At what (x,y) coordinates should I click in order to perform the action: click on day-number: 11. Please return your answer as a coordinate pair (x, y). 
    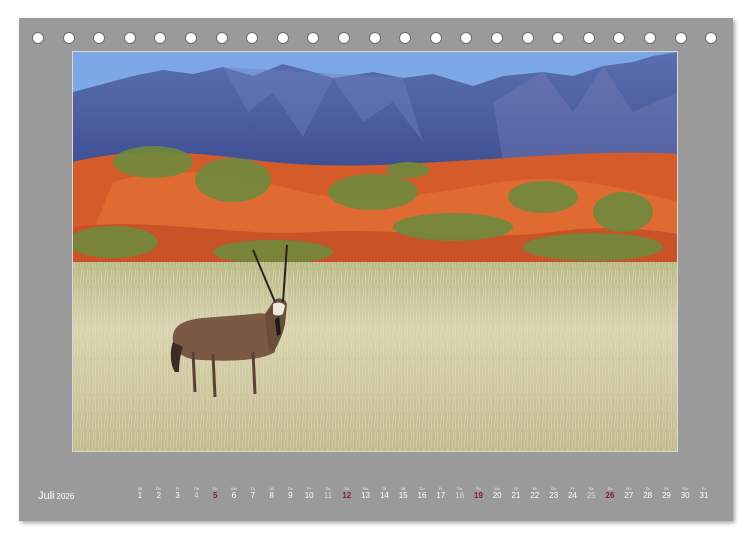
    Looking at the image, I should click on (328, 495).